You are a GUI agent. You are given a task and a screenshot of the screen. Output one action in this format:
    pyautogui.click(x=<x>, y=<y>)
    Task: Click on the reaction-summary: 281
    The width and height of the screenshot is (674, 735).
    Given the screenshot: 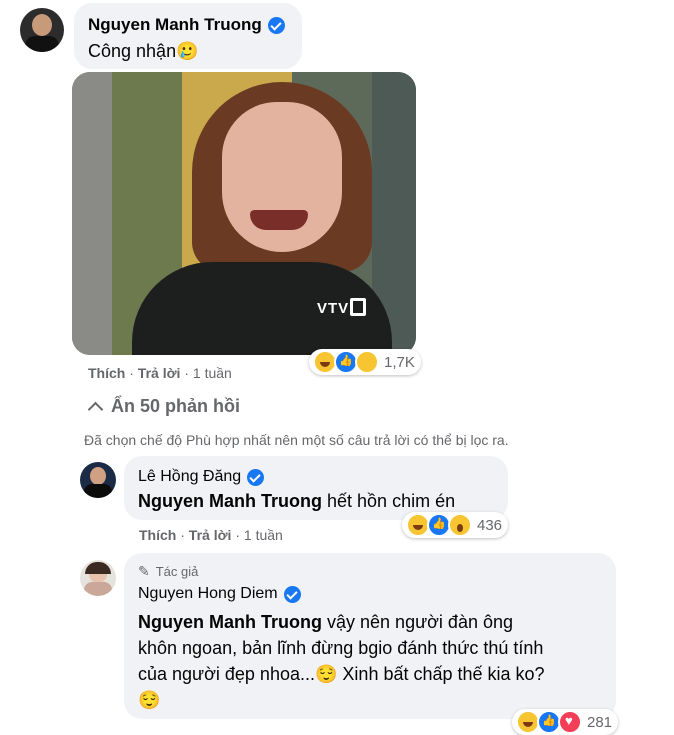 What is the action you would take?
    pyautogui.click(x=565, y=722)
    